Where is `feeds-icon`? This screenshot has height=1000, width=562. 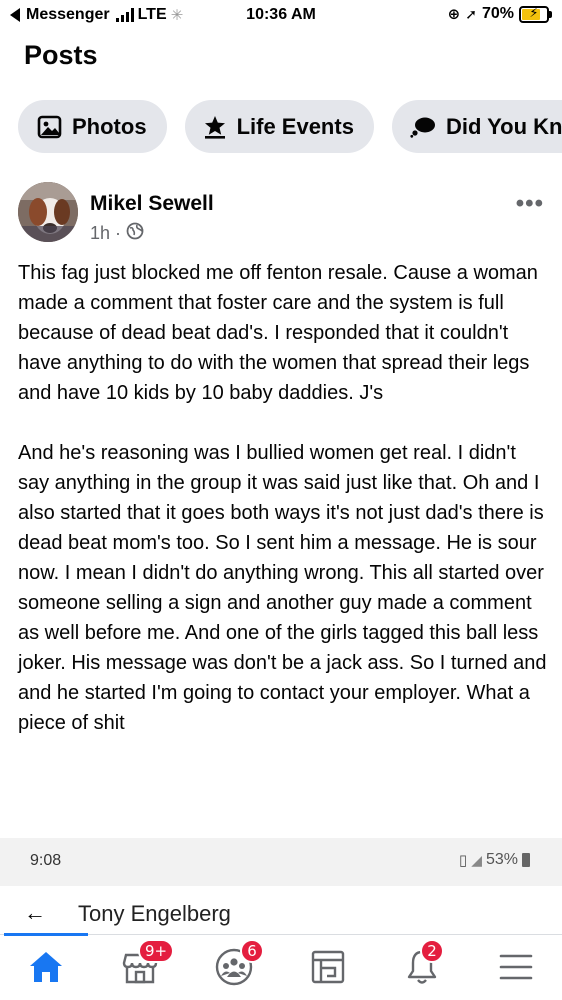
feeds-icon is located at coordinates (328, 969).